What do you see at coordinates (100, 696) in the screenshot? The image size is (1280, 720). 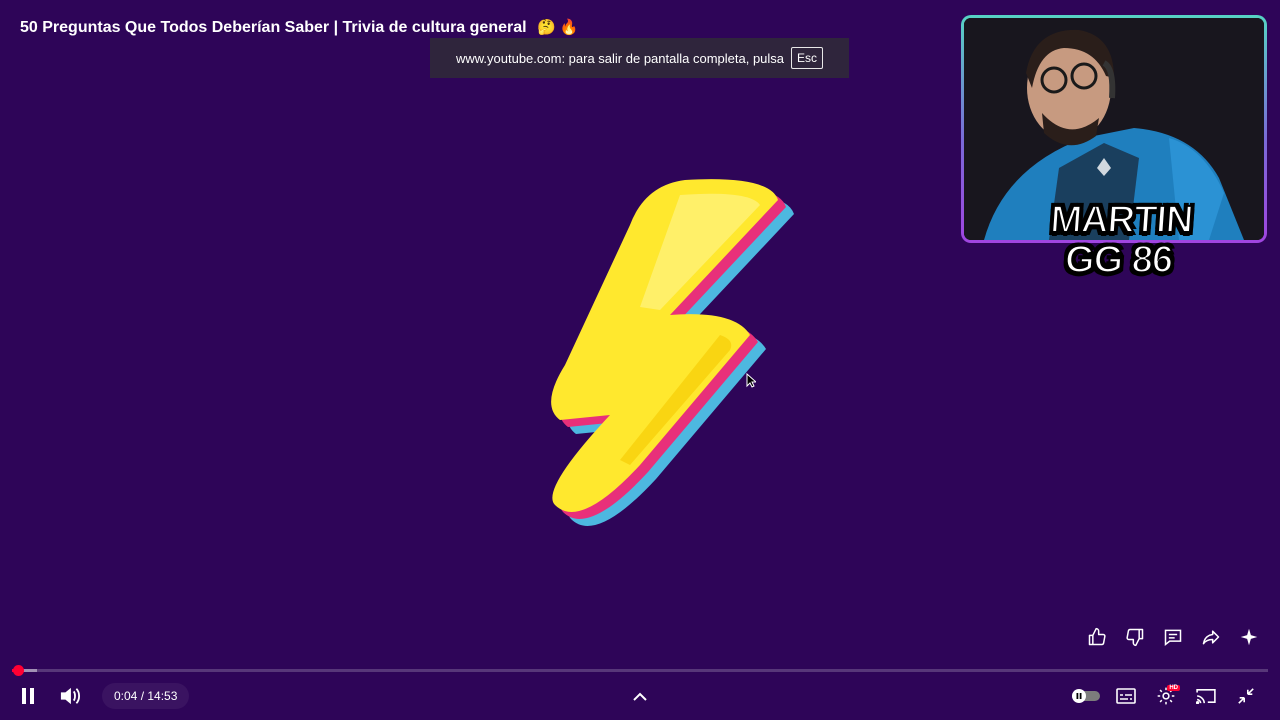 I see `controls-left: 0:04 / 14:53` at bounding box center [100, 696].